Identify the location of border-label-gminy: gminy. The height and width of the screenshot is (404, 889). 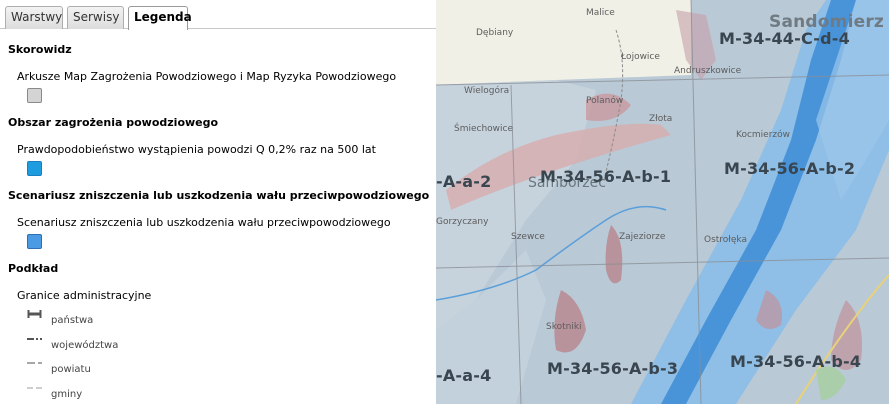
(67, 394).